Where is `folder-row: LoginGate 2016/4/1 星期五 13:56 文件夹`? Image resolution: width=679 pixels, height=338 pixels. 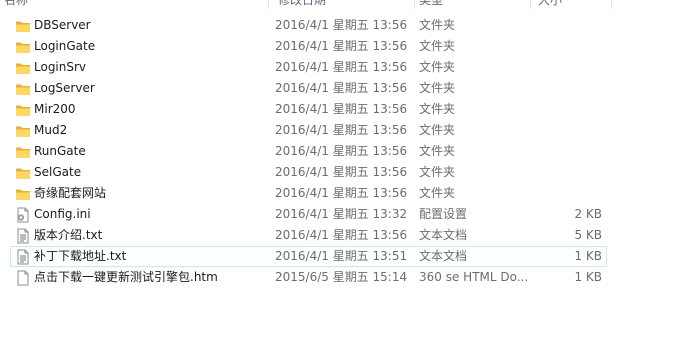
folder-row: LoginGate 2016/4/1 星期五 13:56 文件夹 is located at coordinates (308, 46).